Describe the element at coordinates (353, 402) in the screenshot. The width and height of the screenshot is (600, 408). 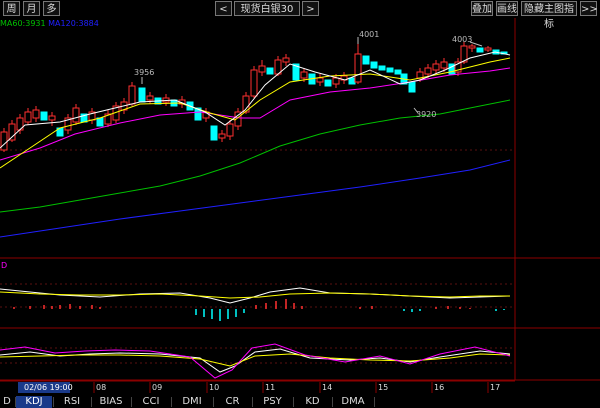
I see `tab-dma: DMA` at that location.